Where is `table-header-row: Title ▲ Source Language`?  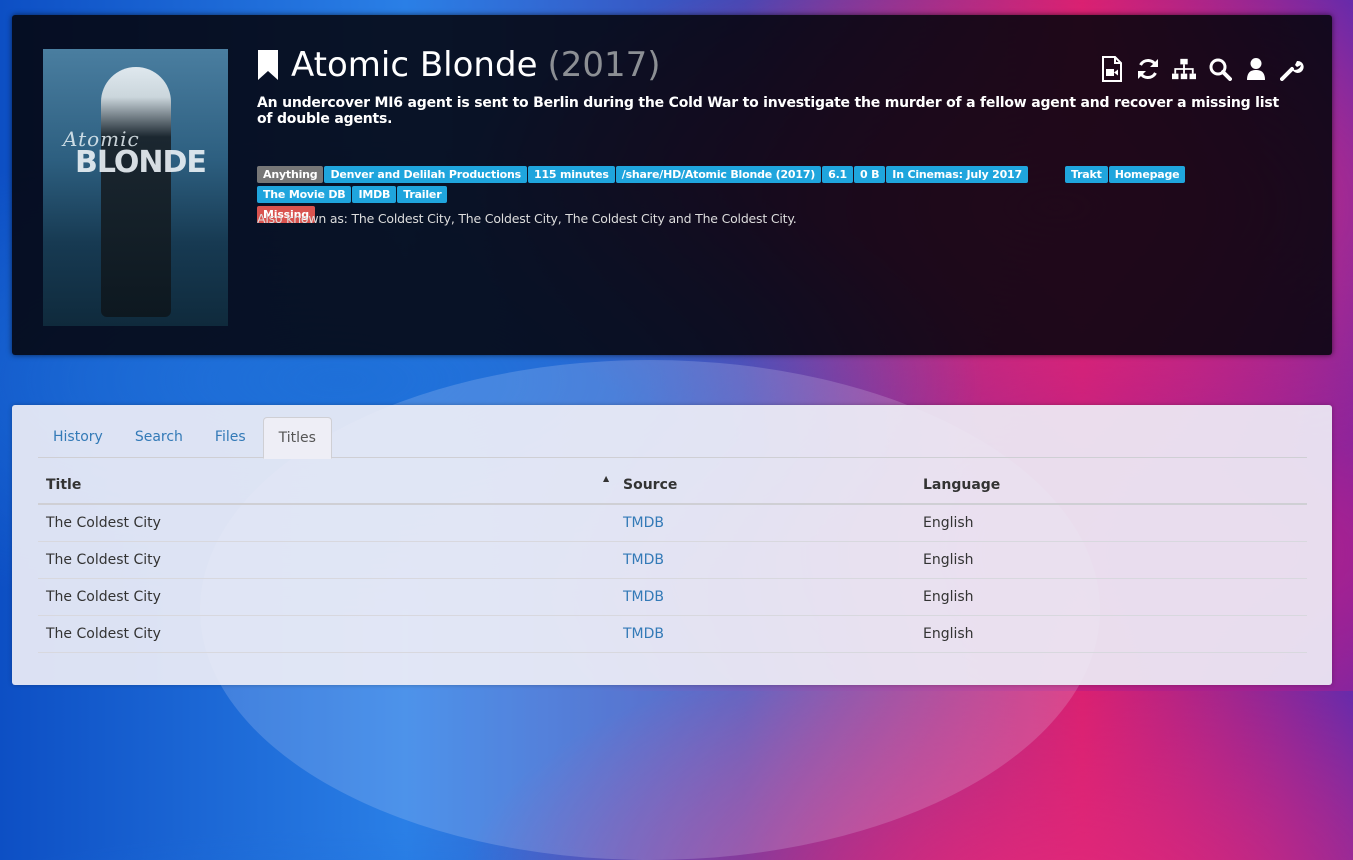 table-header-row: Title ▲ Source Language is located at coordinates (672, 486).